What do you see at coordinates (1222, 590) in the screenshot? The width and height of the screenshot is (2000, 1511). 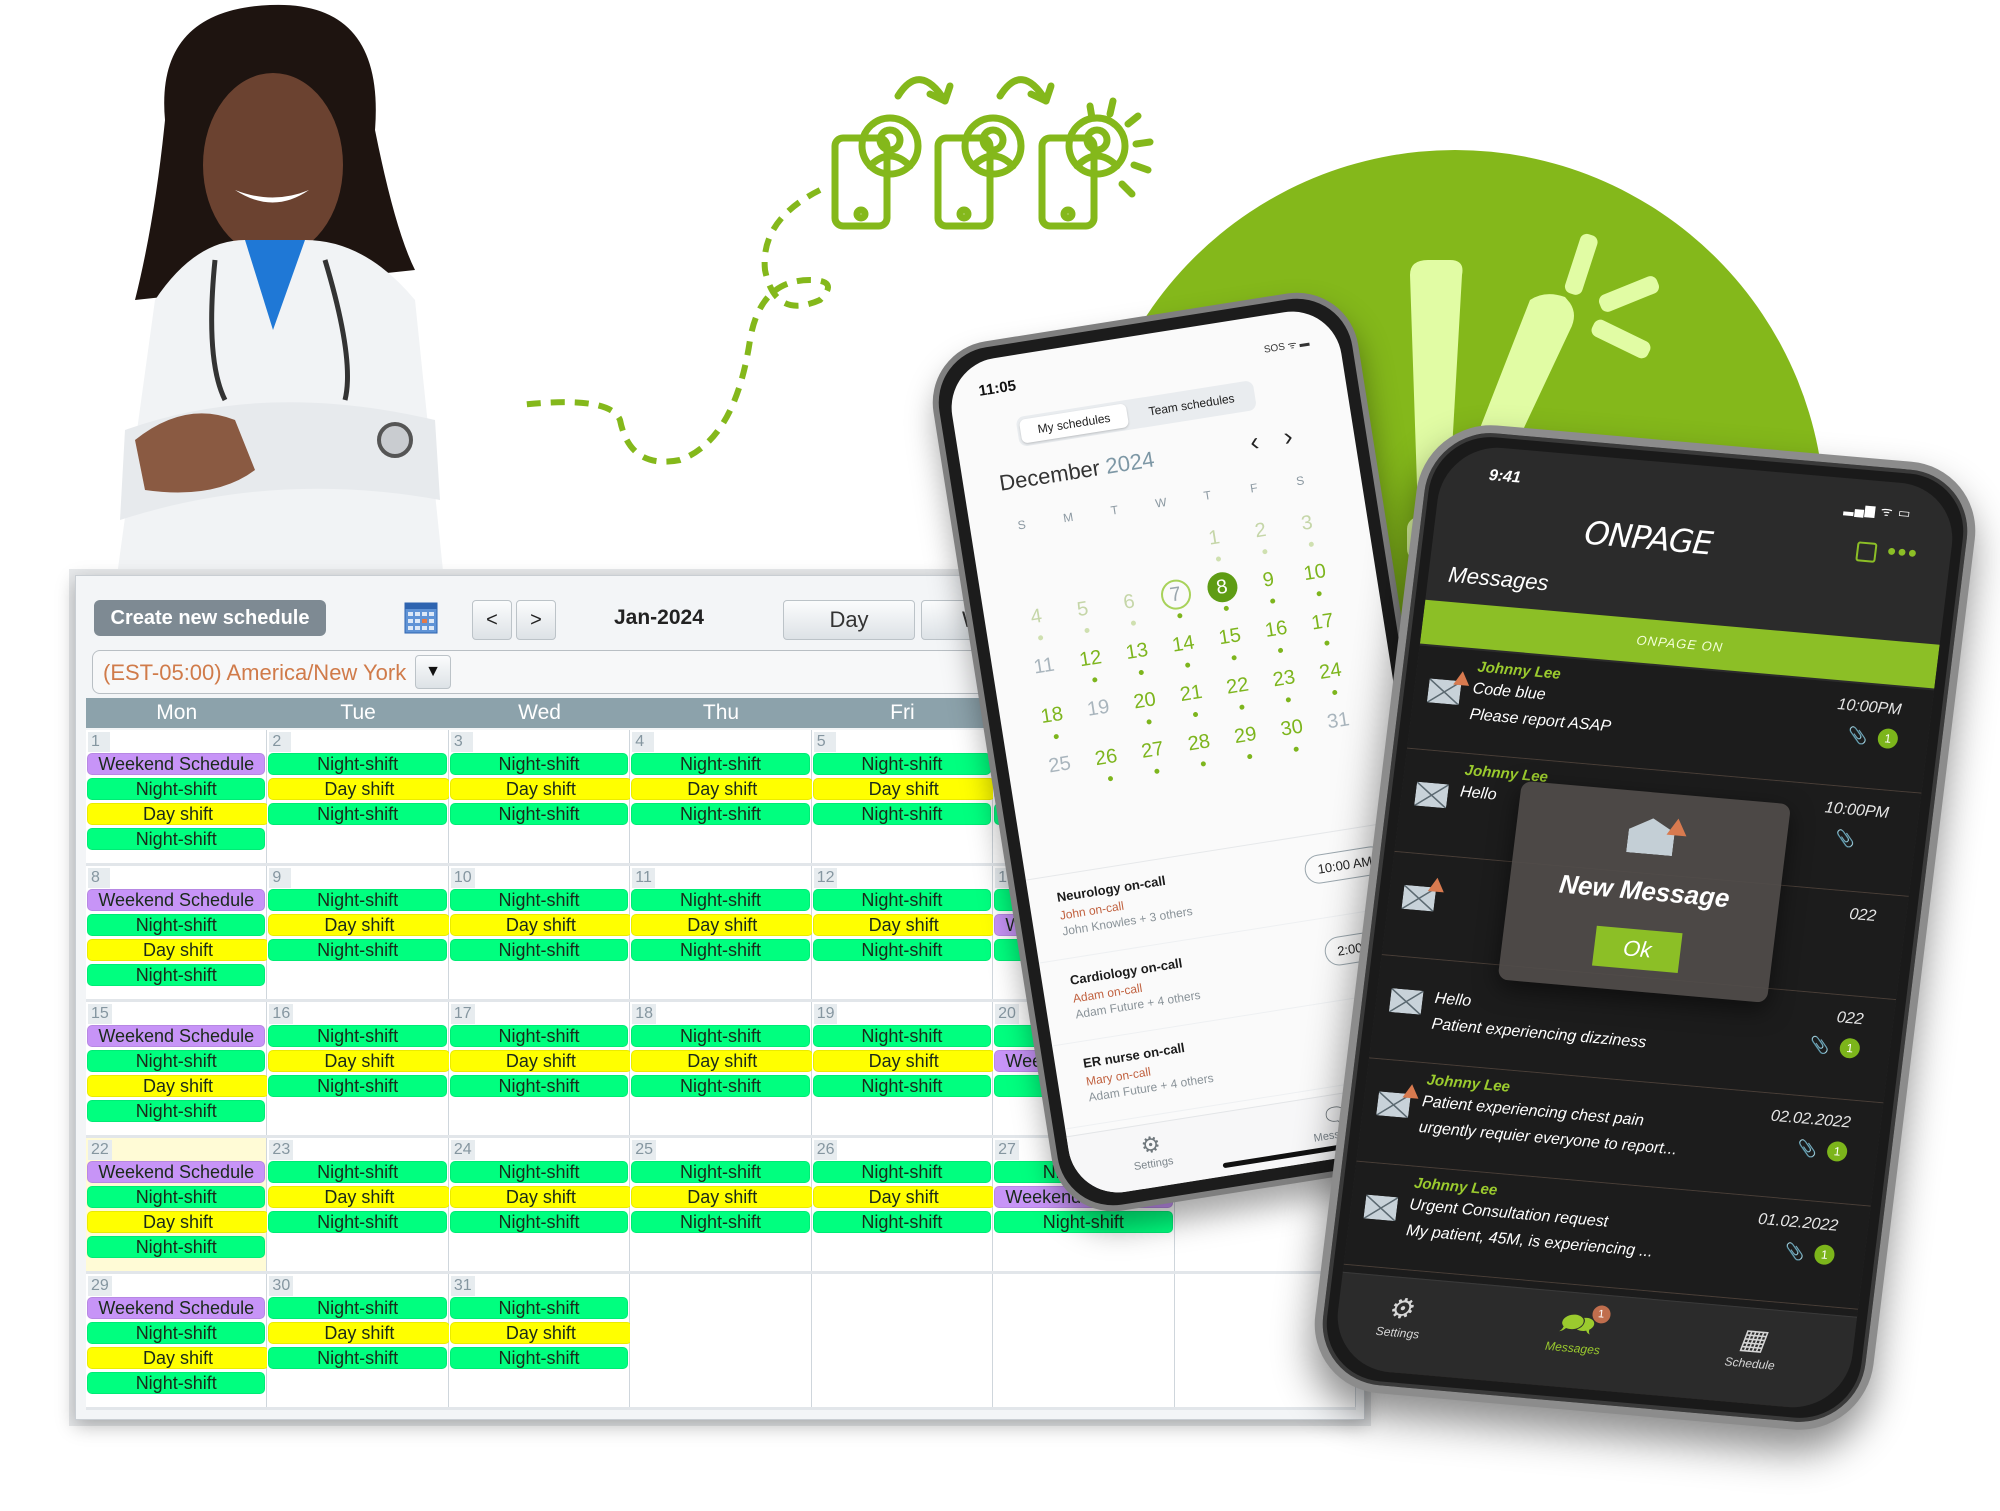 I see `selected-date: 8` at bounding box center [1222, 590].